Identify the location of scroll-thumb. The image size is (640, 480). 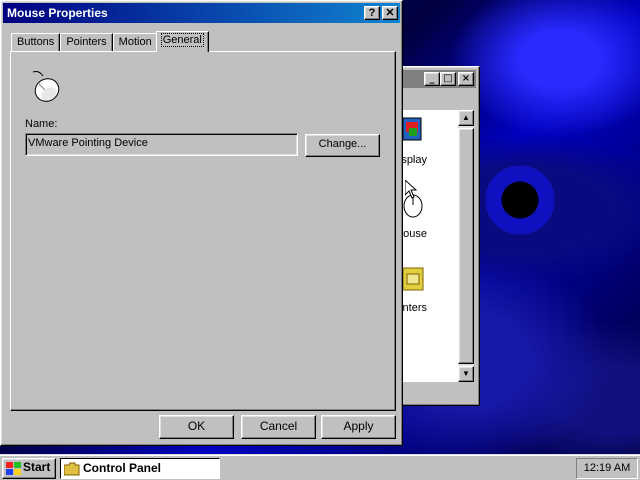
(466, 246).